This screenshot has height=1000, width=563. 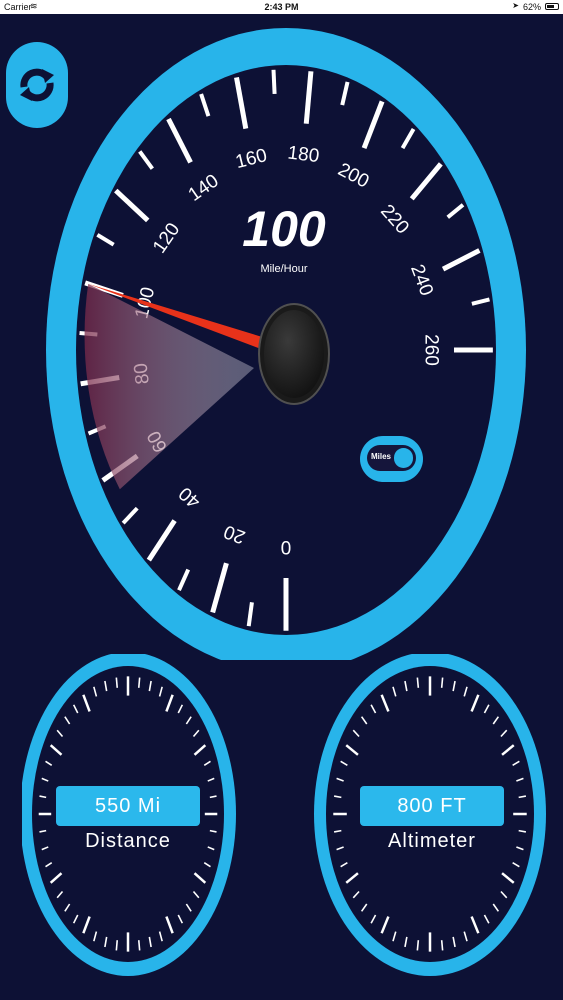 What do you see at coordinates (294, 354) in the screenshot?
I see `needle-hub` at bounding box center [294, 354].